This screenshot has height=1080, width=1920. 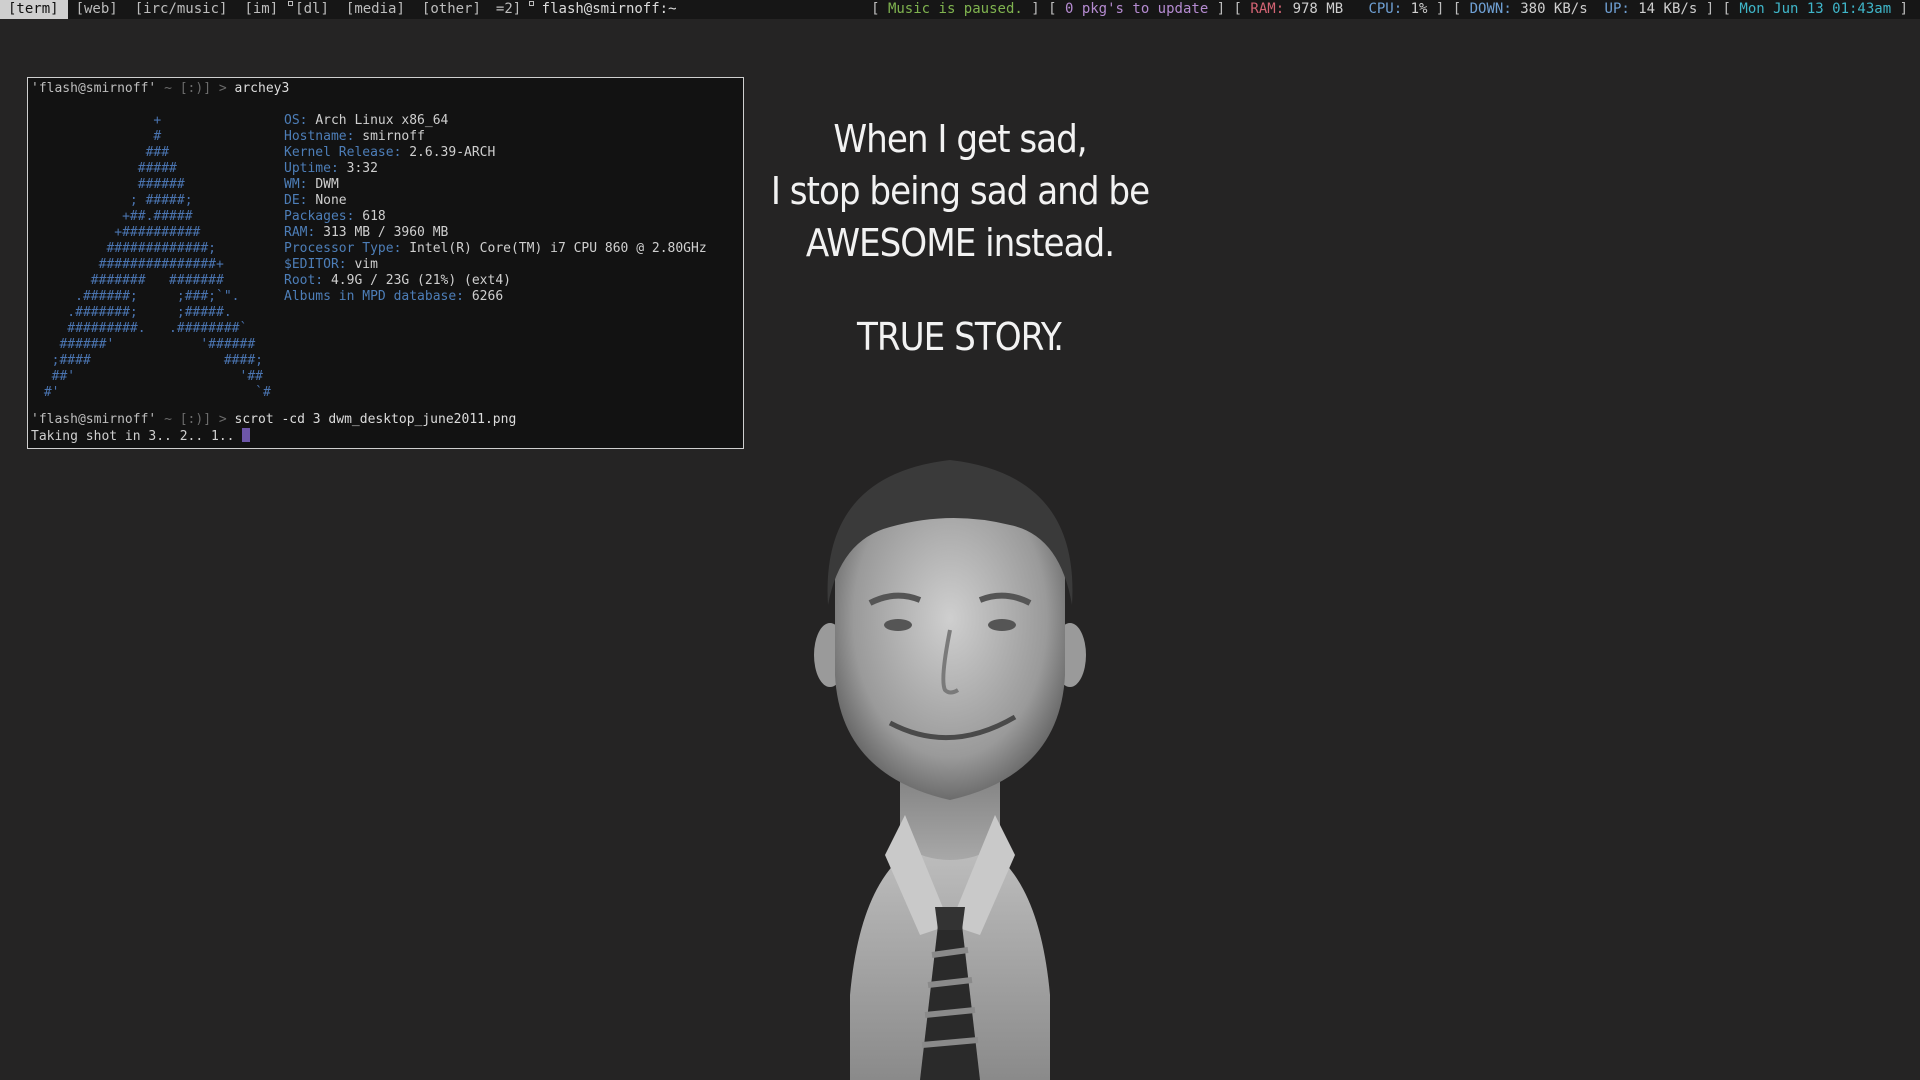 What do you see at coordinates (1136, 9) in the screenshot?
I see `pkg-status: 0 pkg's to update` at bounding box center [1136, 9].